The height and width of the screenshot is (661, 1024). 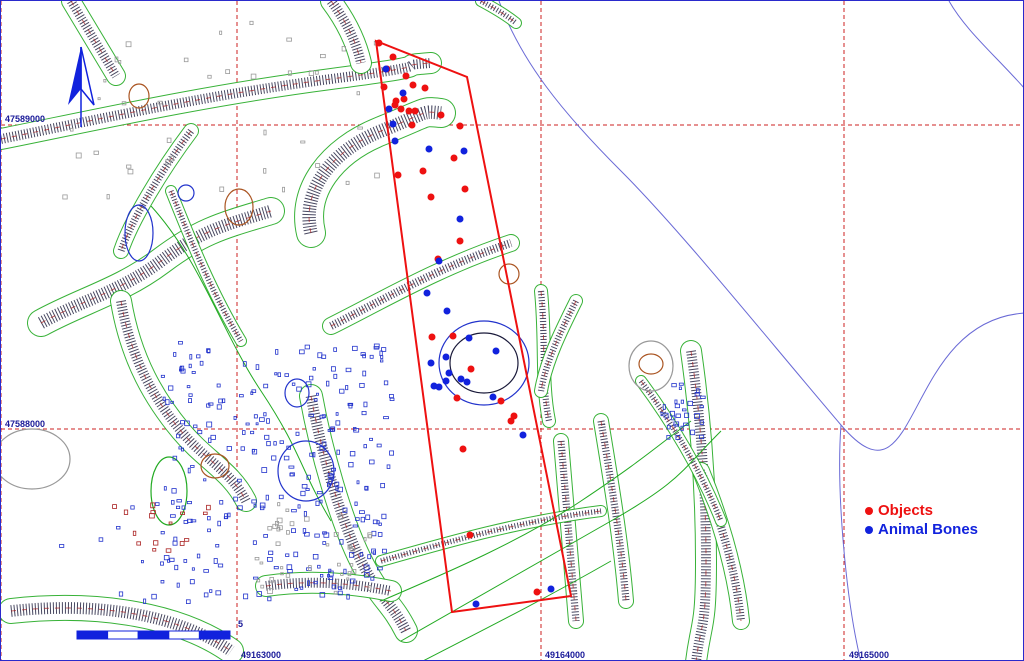 I want to click on northing-label-upper: 47589000, so click(x=25, y=119).